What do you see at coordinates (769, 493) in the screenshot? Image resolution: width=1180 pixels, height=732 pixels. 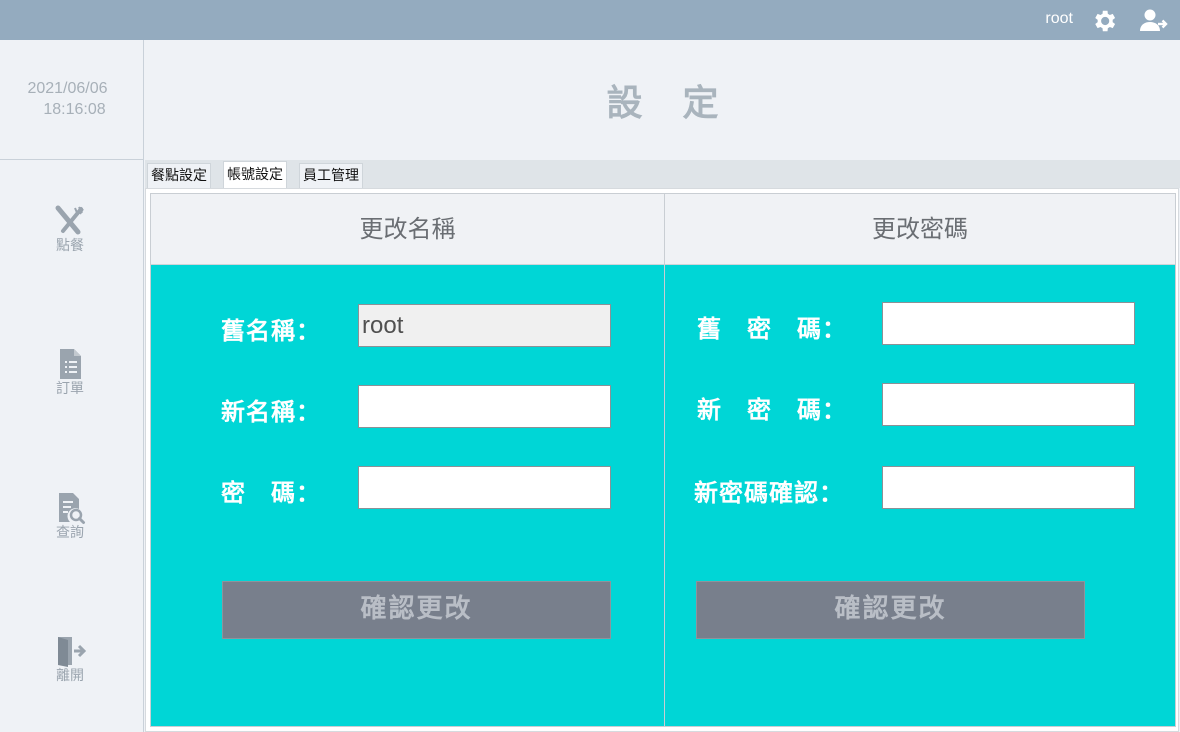 I see `confirm-password-label: 新密碼確認：` at bounding box center [769, 493].